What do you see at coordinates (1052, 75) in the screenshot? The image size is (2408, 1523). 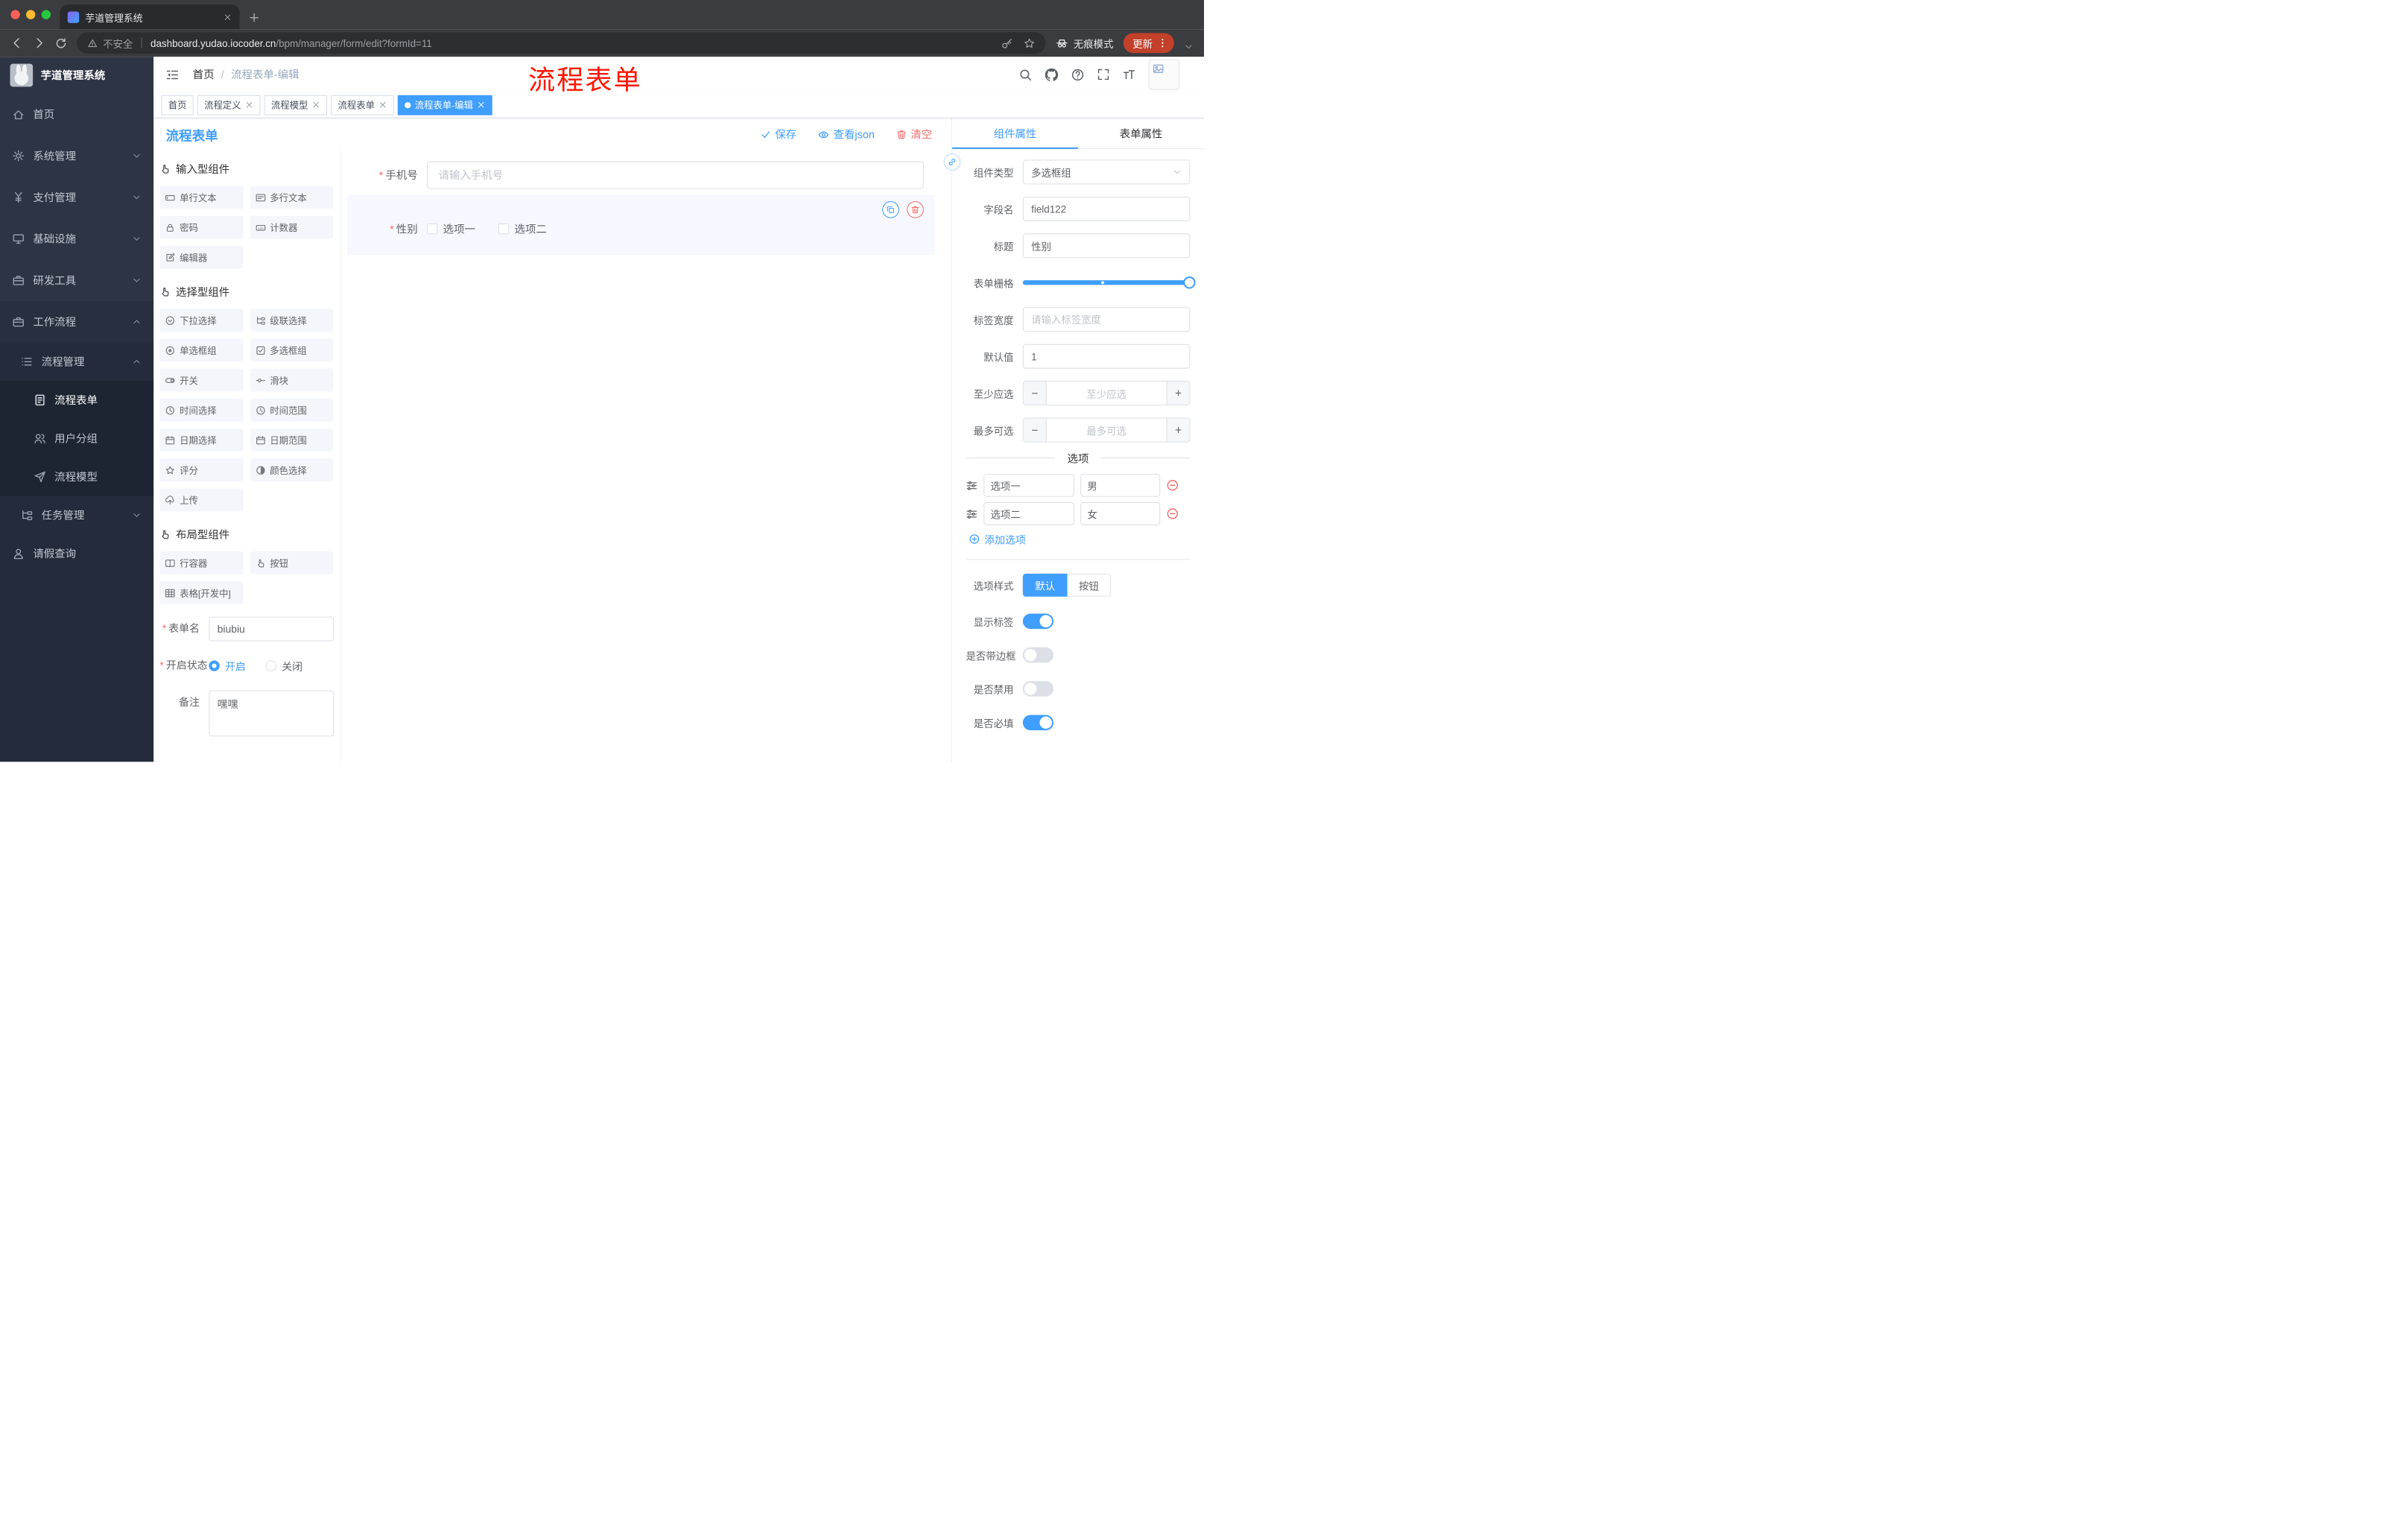 I see `github-icon` at bounding box center [1052, 75].